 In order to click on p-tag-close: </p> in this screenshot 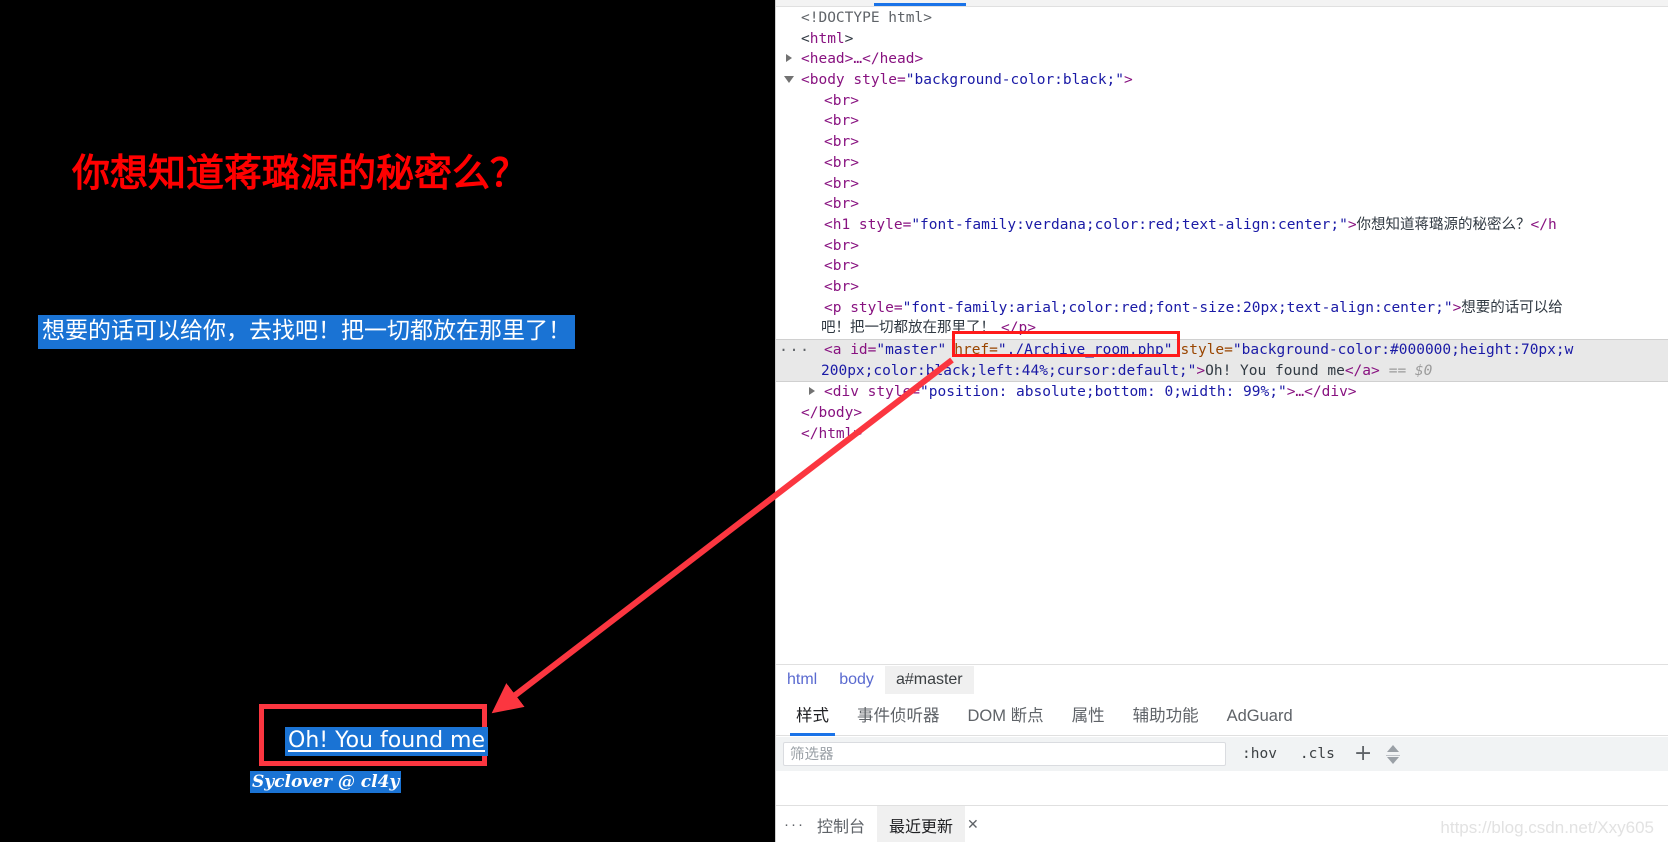, I will do `click(1018, 328)`.